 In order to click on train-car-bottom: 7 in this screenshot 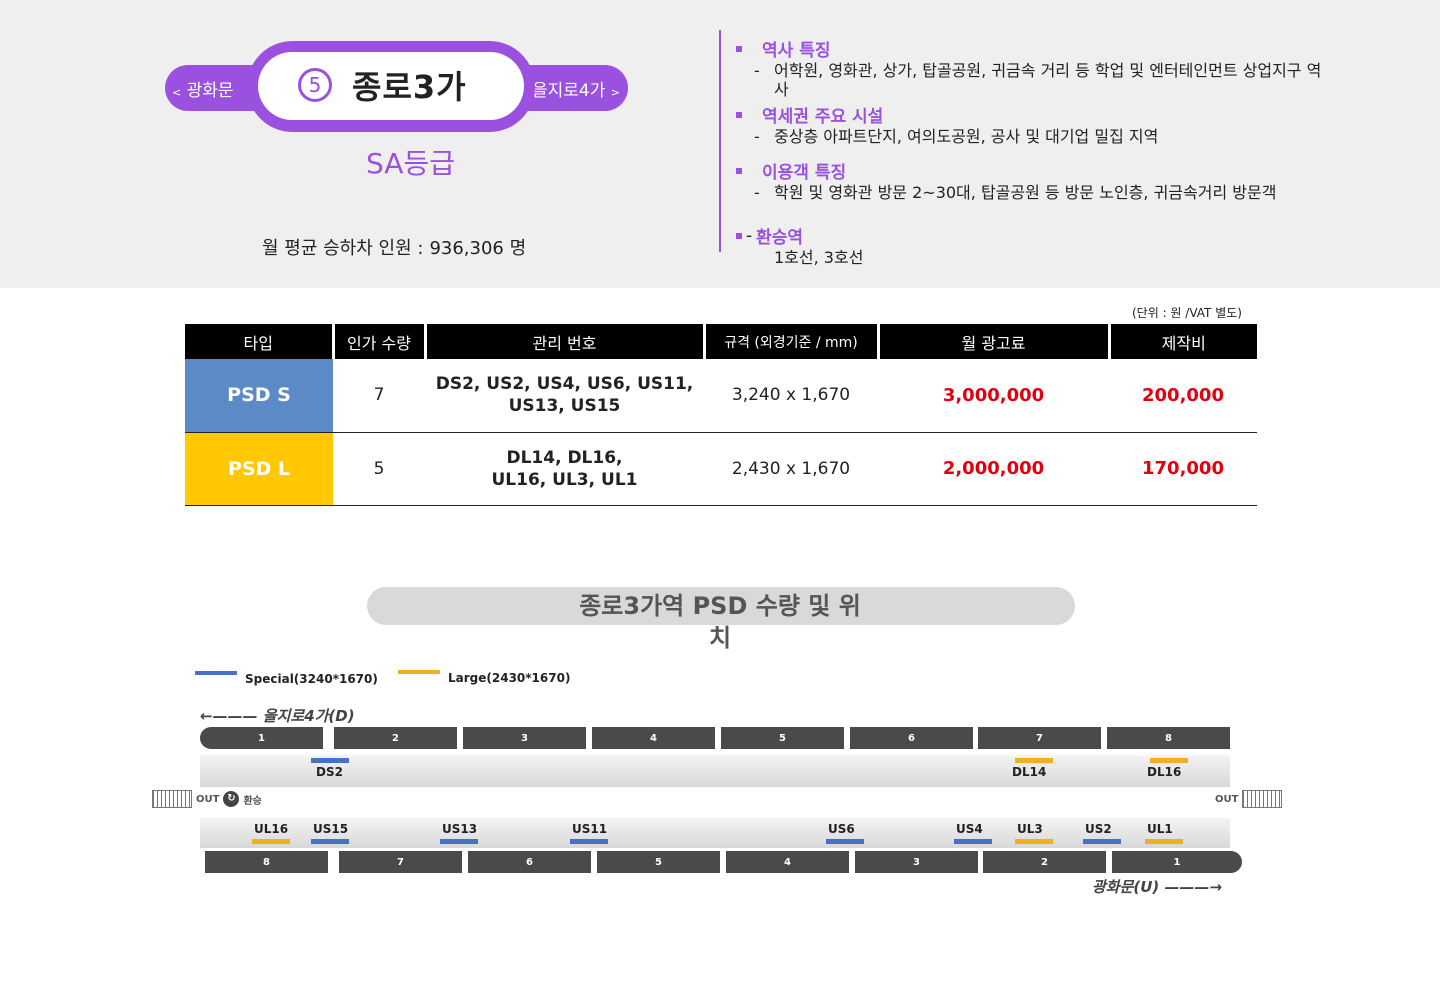, I will do `click(400, 862)`.